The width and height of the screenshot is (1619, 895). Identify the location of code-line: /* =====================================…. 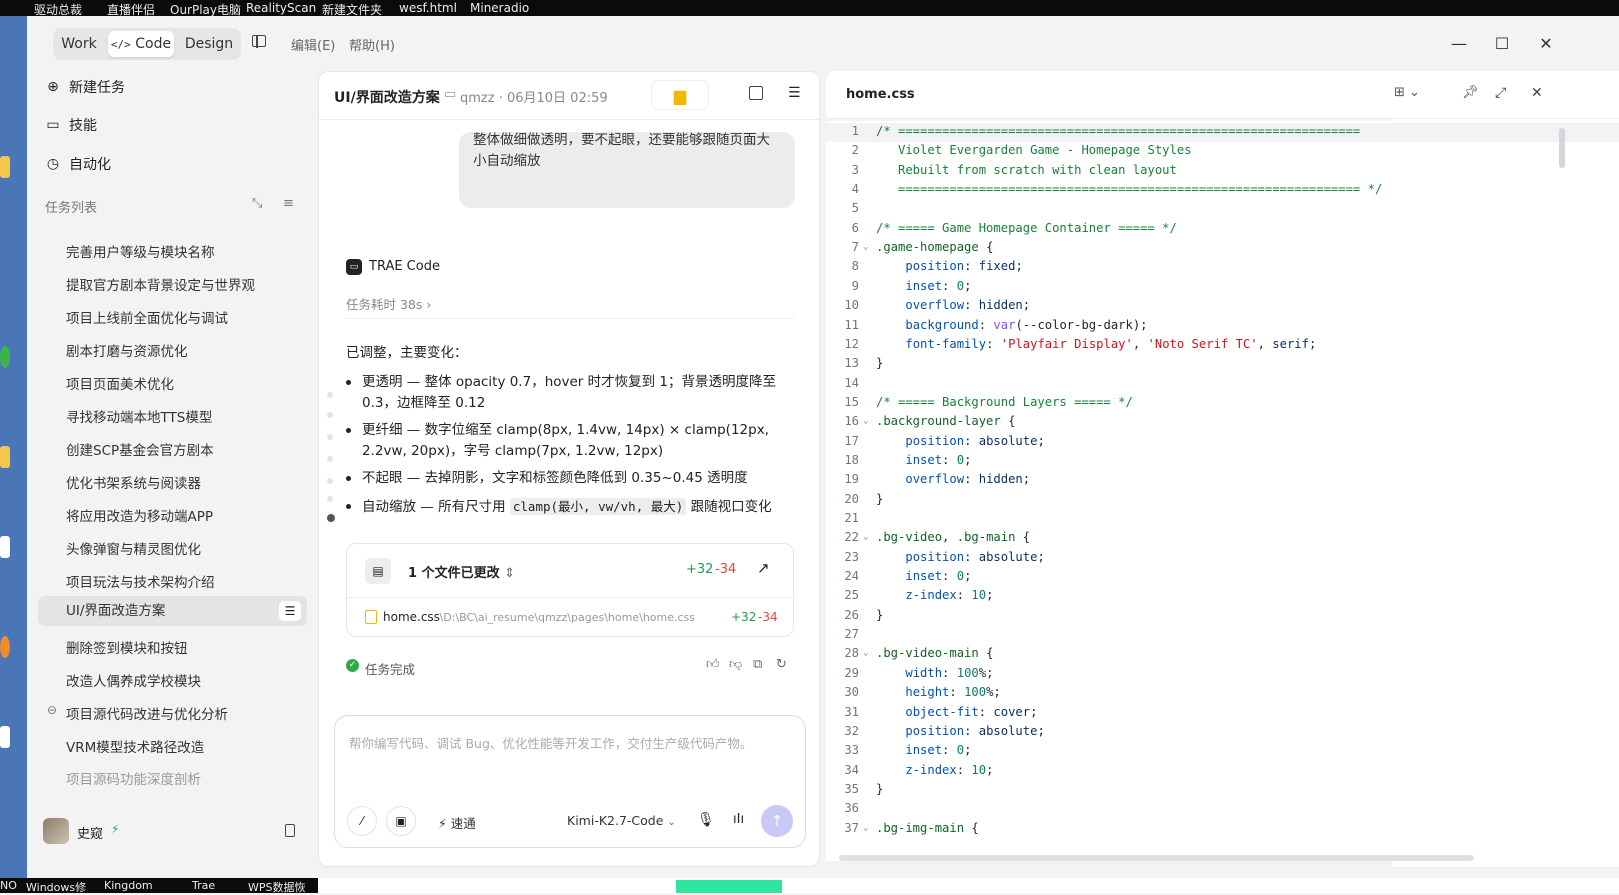
(1118, 131).